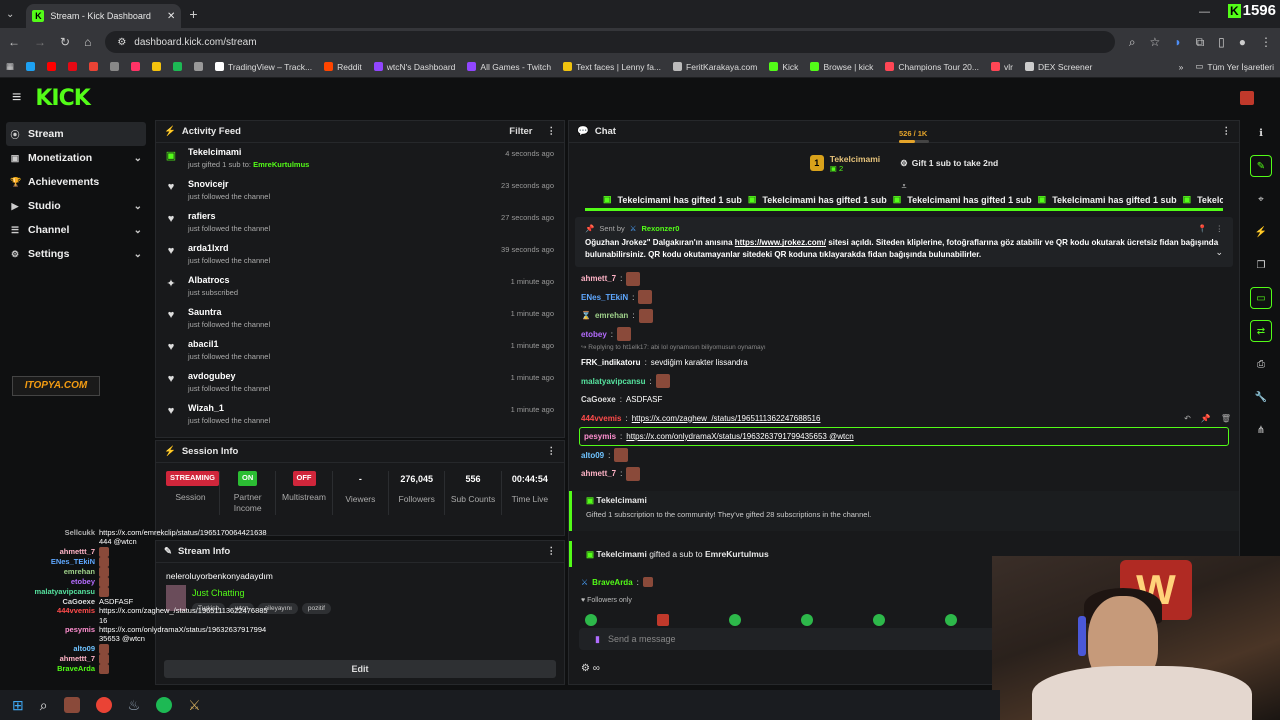 This screenshot has height=720, width=1280. Describe the element at coordinates (1242, 42) in the screenshot. I see `profile-avatar-icon: ●` at that location.